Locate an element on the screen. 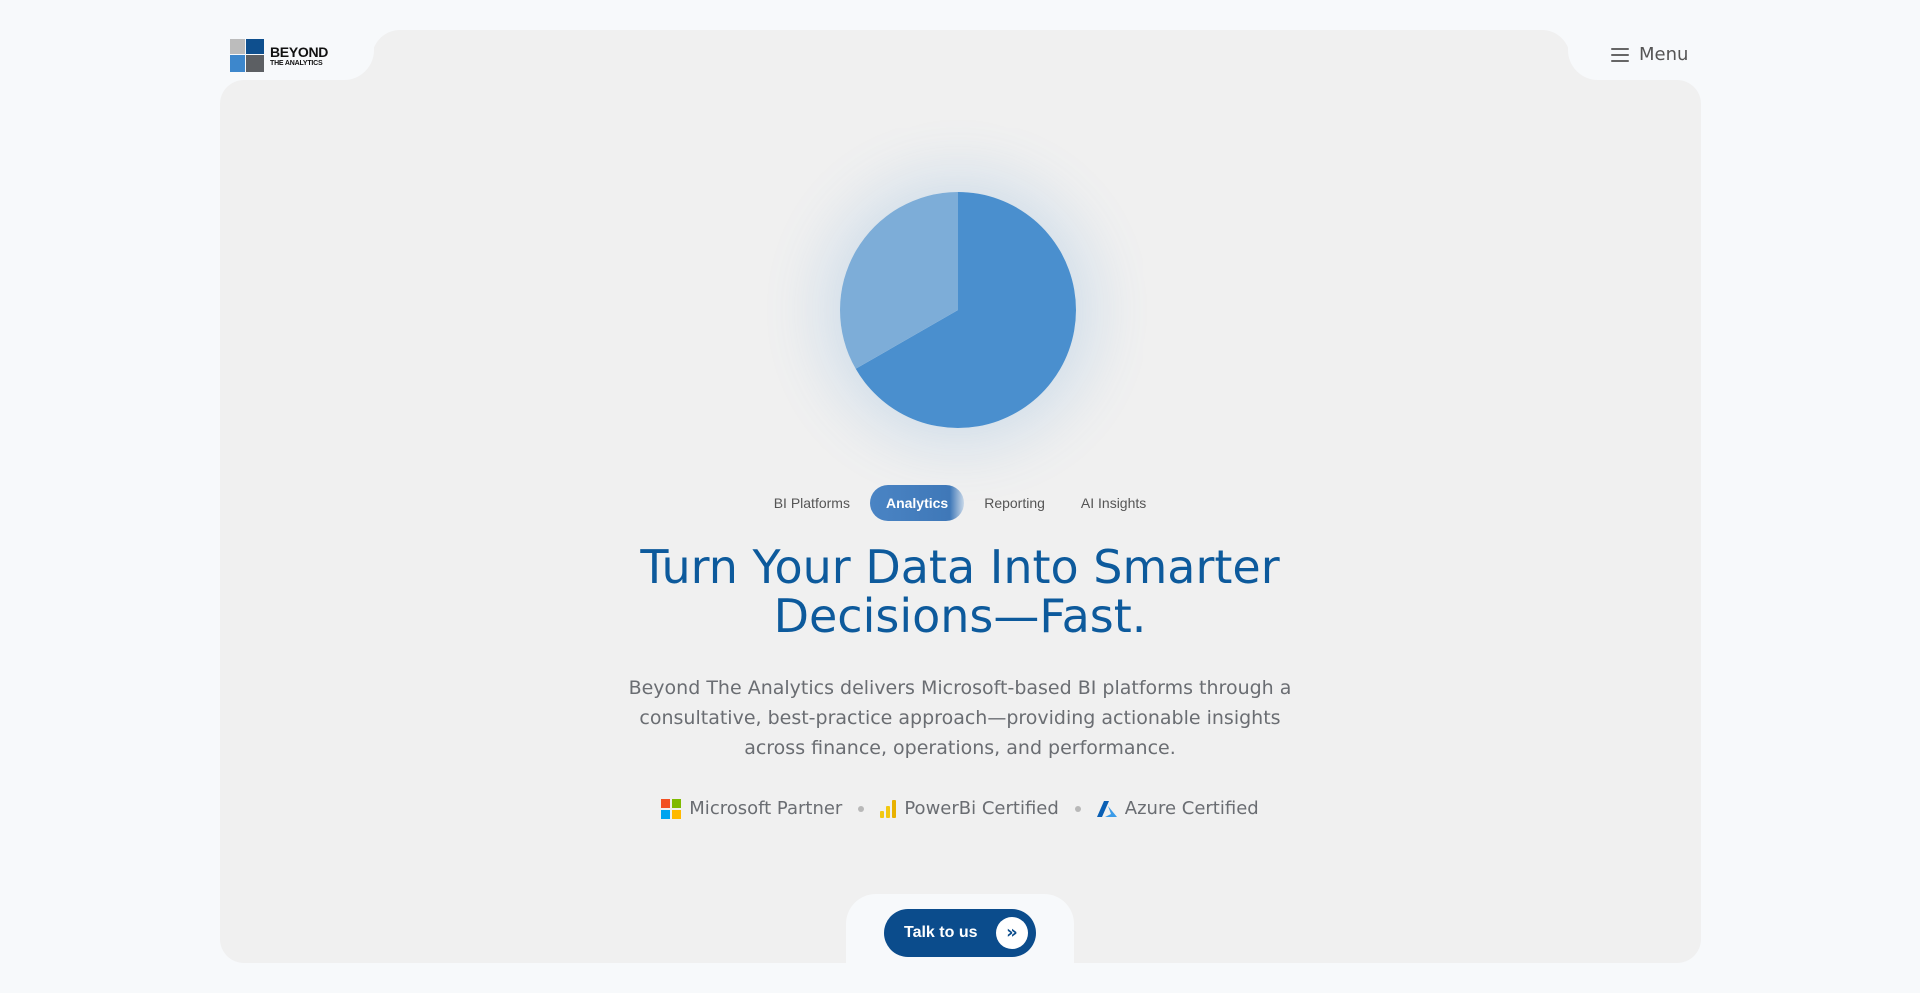 The height and width of the screenshot is (993, 1920). cert-label: Microsoft Partner is located at coordinates (766, 808).